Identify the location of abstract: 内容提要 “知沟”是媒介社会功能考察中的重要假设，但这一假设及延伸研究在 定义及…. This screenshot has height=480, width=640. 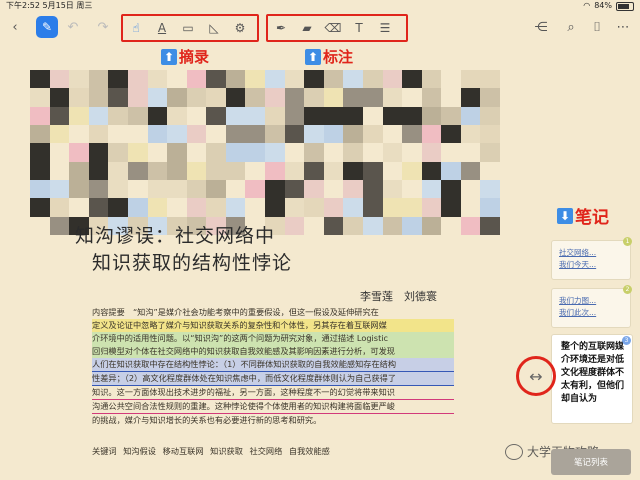
(273, 366).